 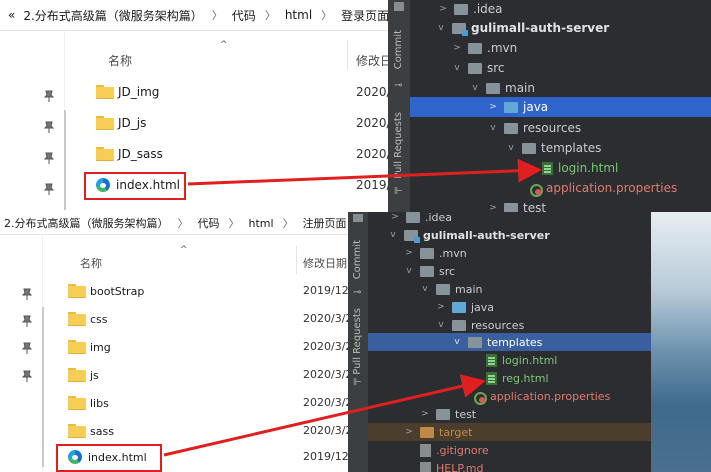 I want to click on arrow-bottom, so click(x=324, y=415).